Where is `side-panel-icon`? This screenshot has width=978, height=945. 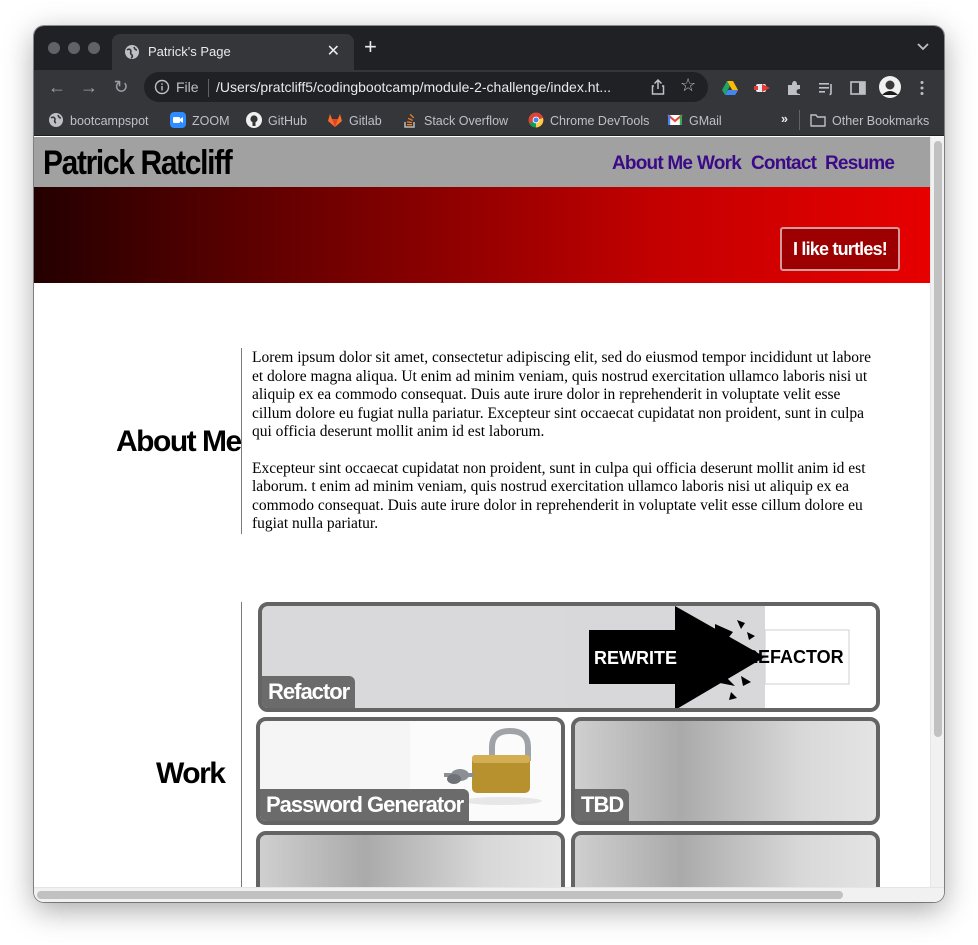 side-panel-icon is located at coordinates (858, 88).